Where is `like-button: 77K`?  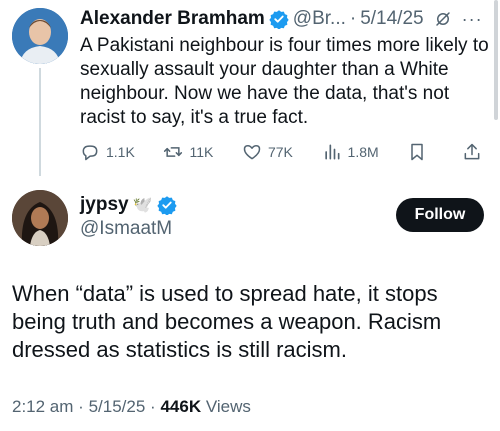 like-button: 77K is located at coordinates (267, 152).